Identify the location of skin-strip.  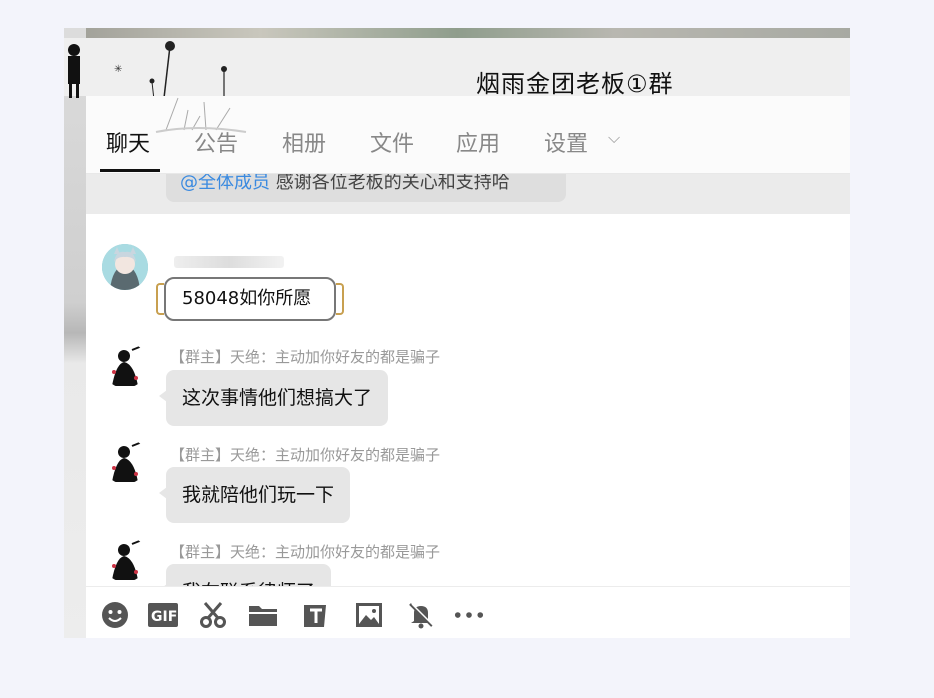
(457, 33).